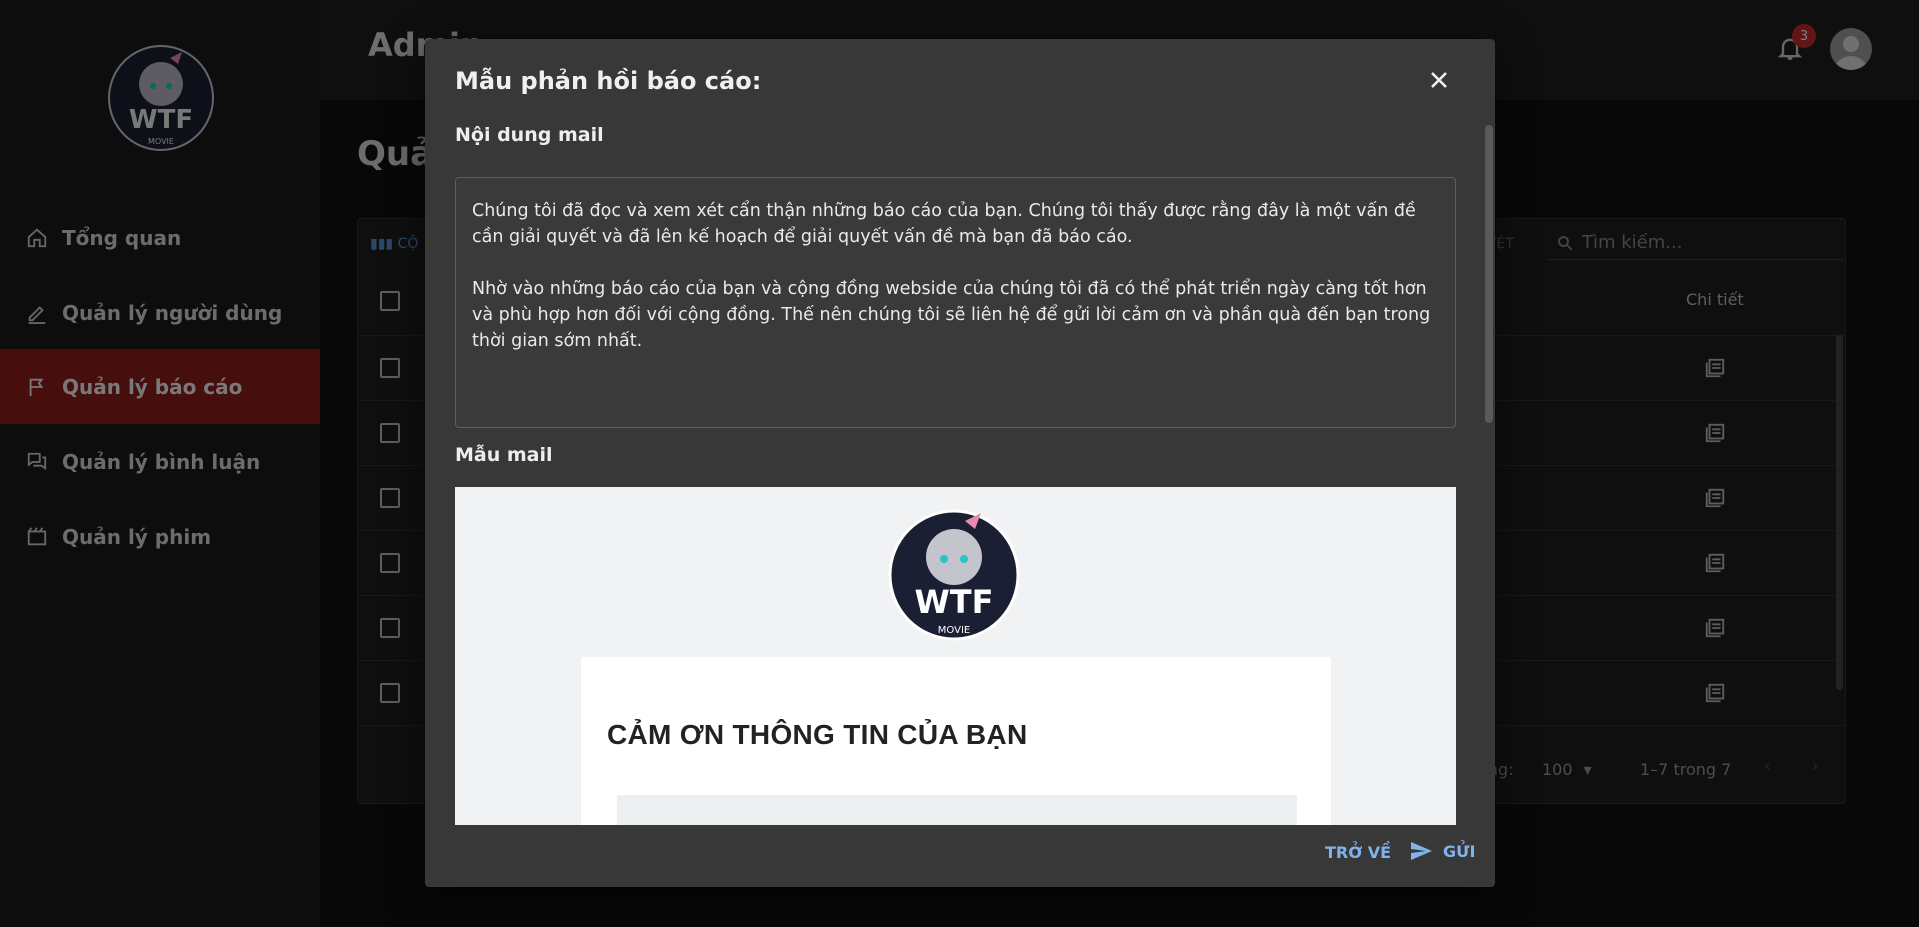  Describe the element at coordinates (954, 602) in the screenshot. I see `svg-text: WTF` at that location.